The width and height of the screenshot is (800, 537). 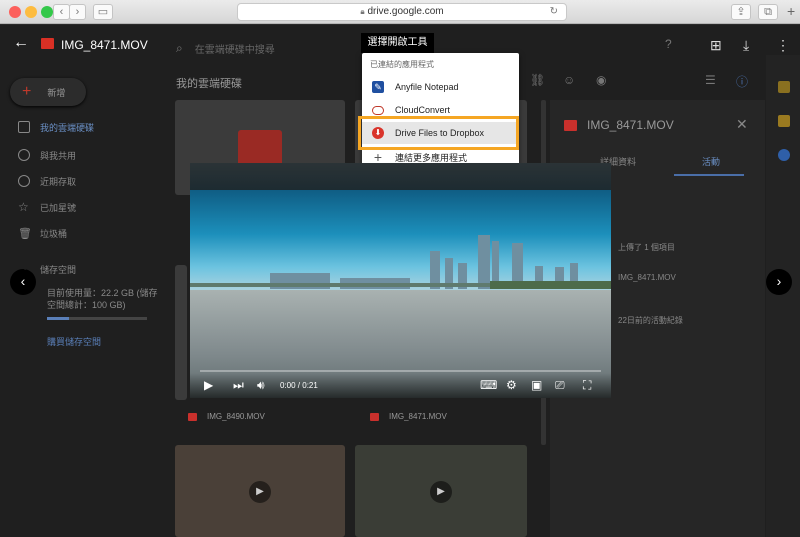 I want to click on file-caption: IMG_8471.MOV, so click(x=408, y=416).